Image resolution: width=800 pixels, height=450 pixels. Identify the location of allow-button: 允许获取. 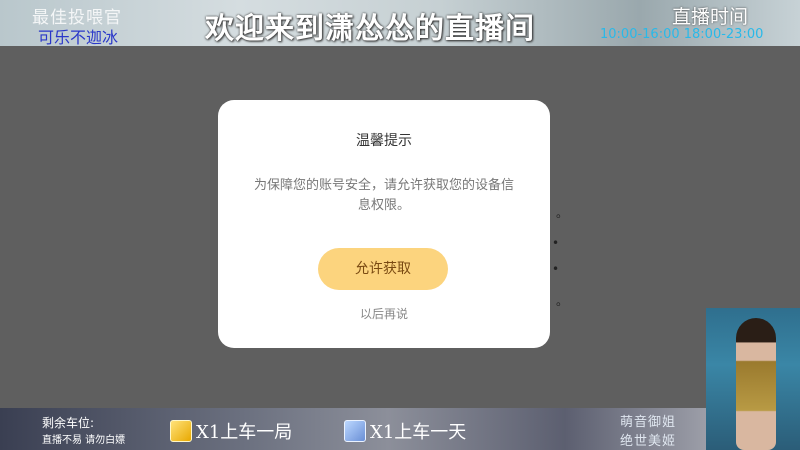
(383, 269).